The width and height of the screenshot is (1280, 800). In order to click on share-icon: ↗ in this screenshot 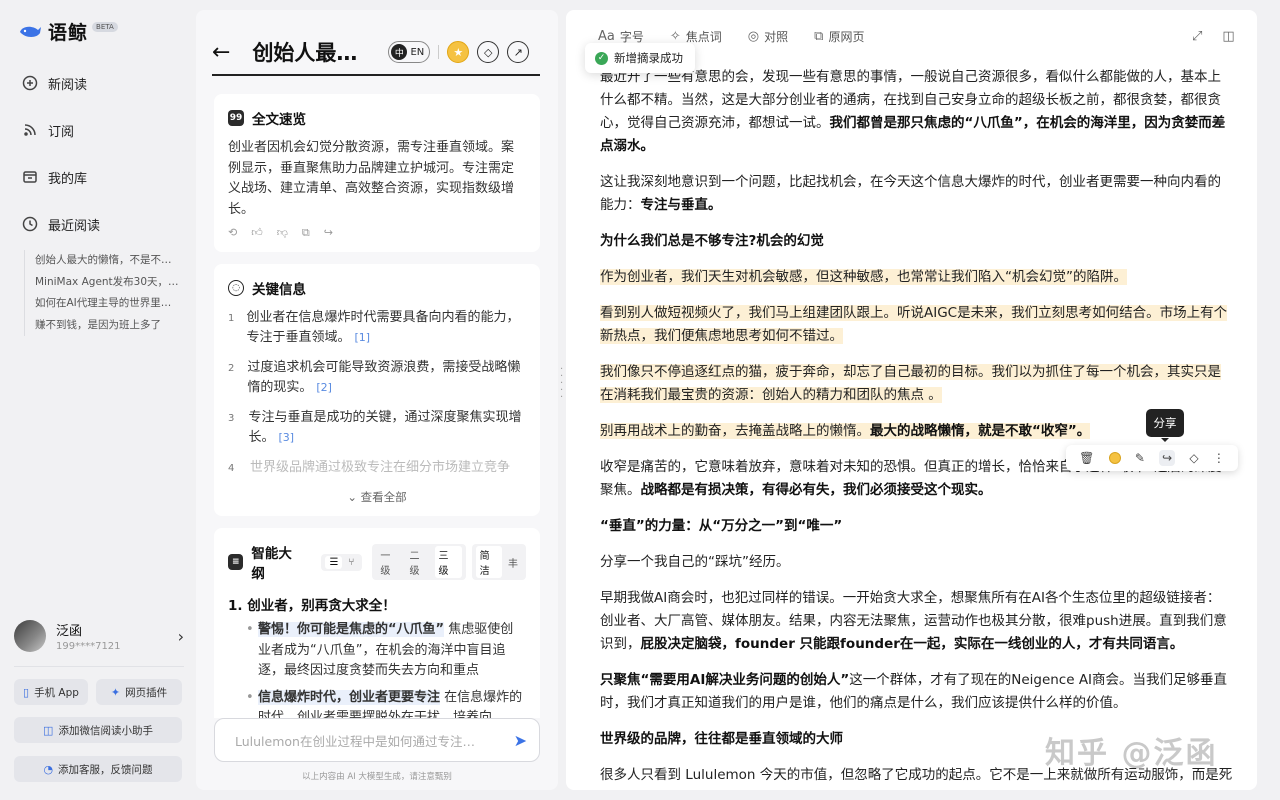, I will do `click(518, 52)`.